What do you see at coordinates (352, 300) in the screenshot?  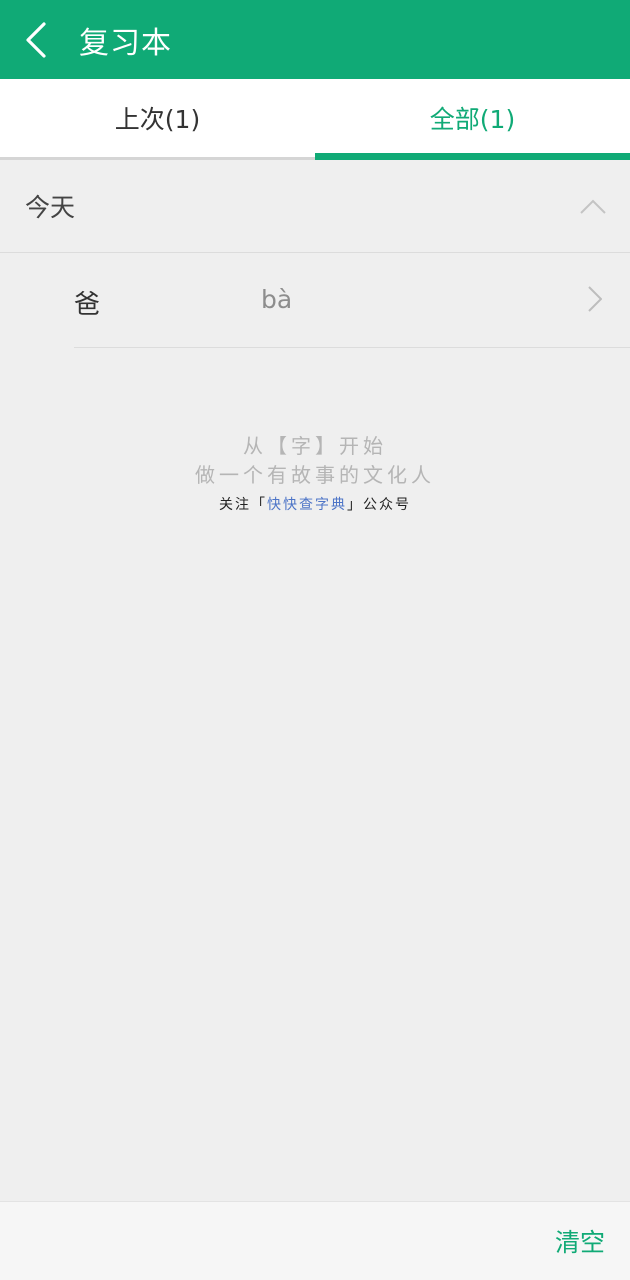 I see `list-item: 爸 bà` at bounding box center [352, 300].